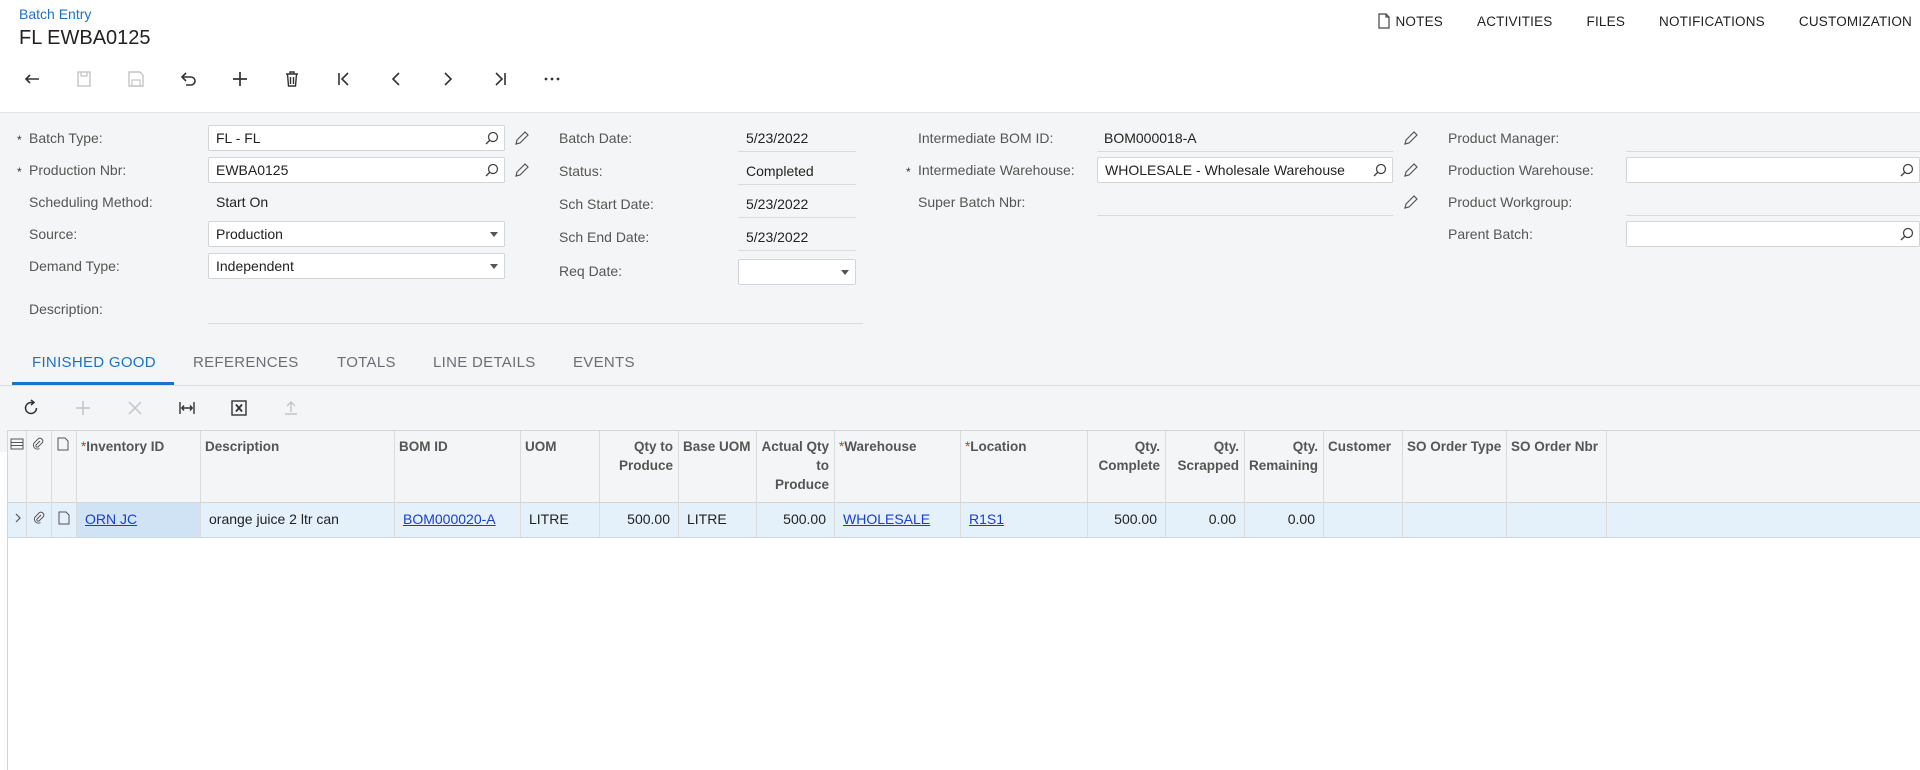  Describe the element at coordinates (1773, 170) in the screenshot. I see `production-warehouse-field` at that location.